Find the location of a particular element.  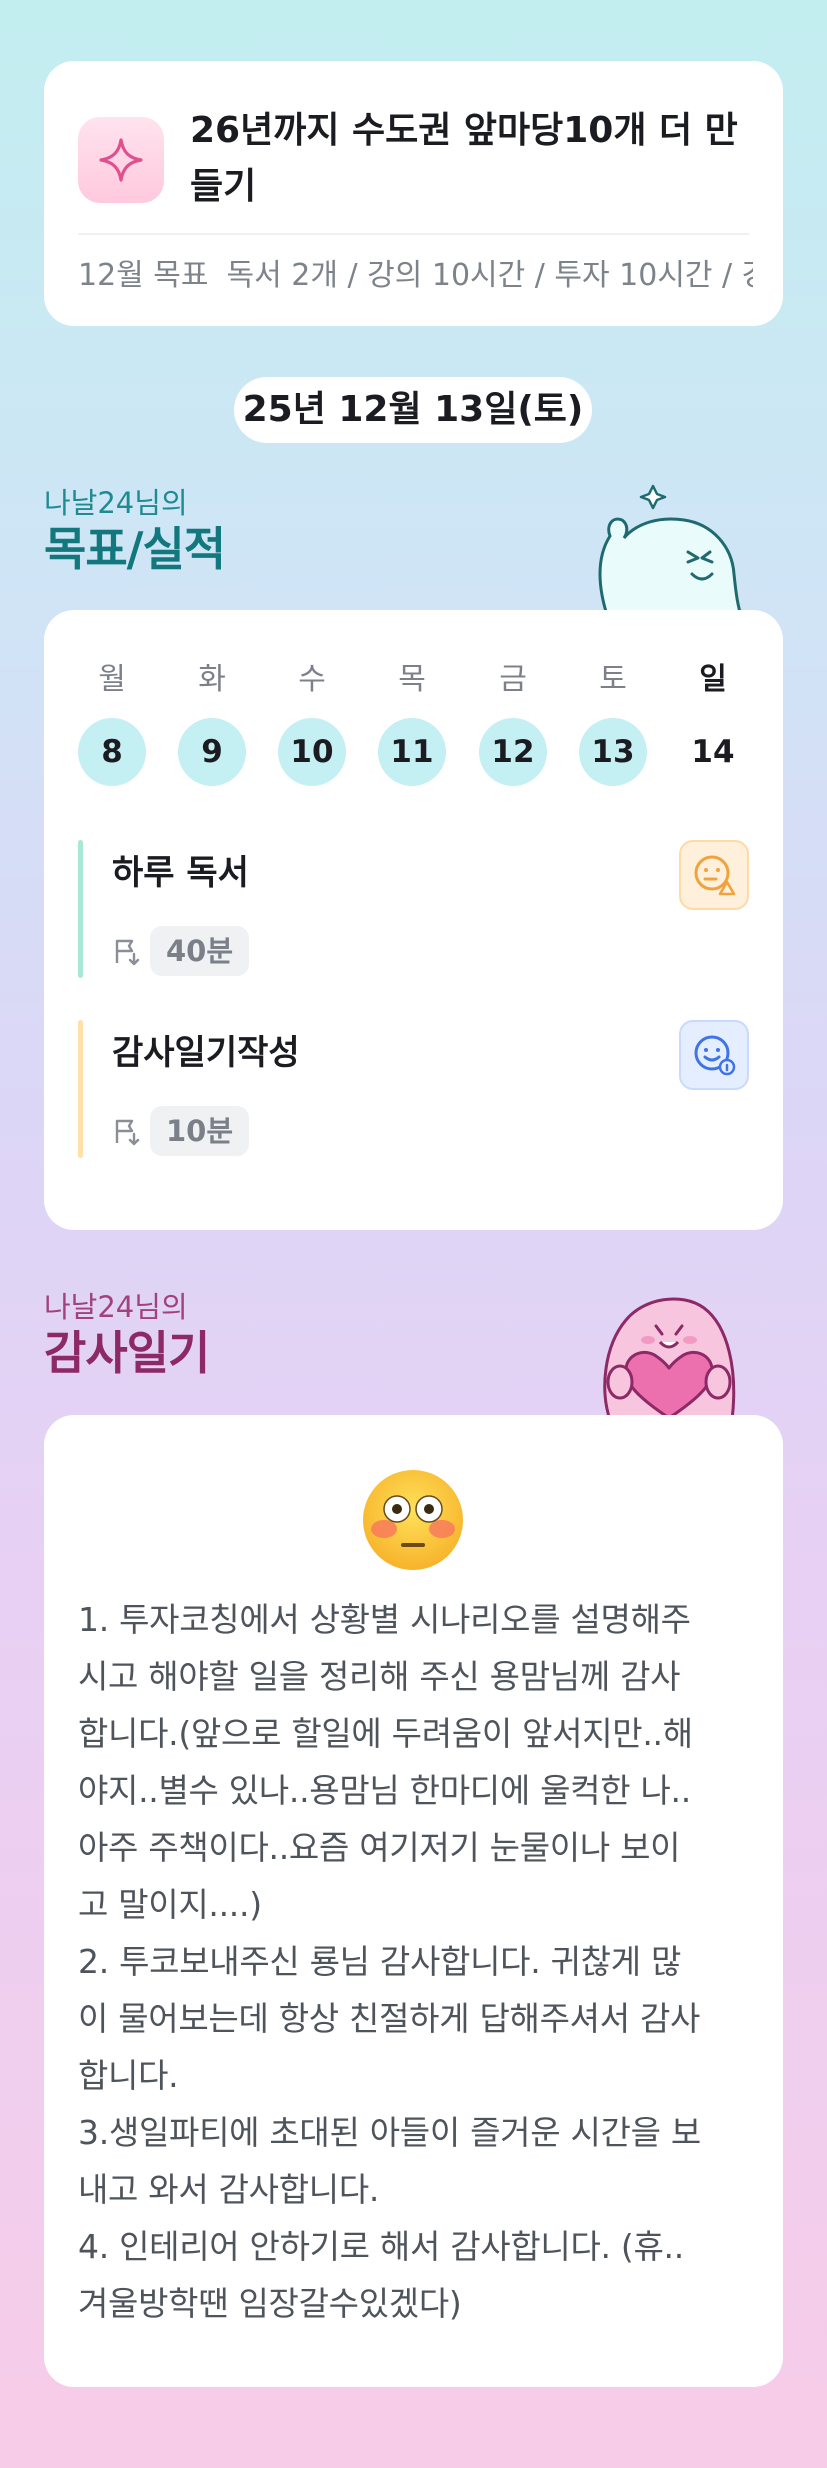

day-name: 월 is located at coordinates (112, 679).